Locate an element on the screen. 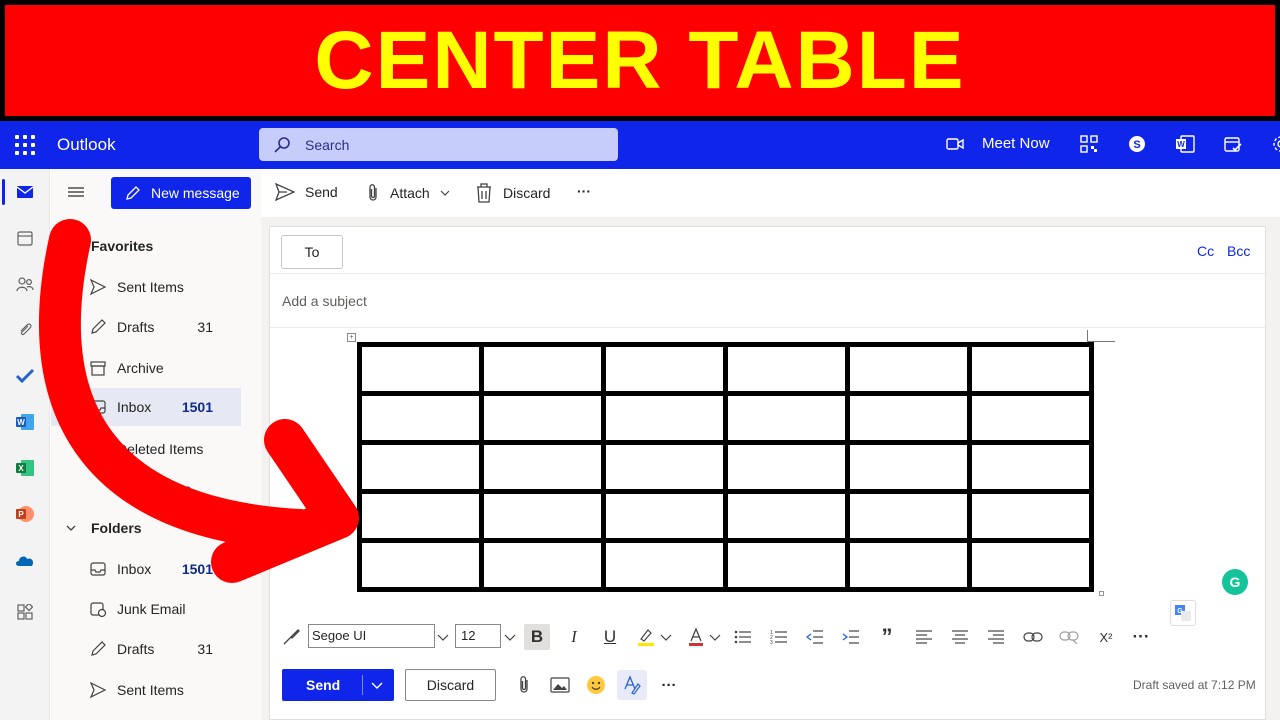 Image resolution: width=1280 pixels, height=720 pixels. subject-input: Add a subject is located at coordinates (324, 301).